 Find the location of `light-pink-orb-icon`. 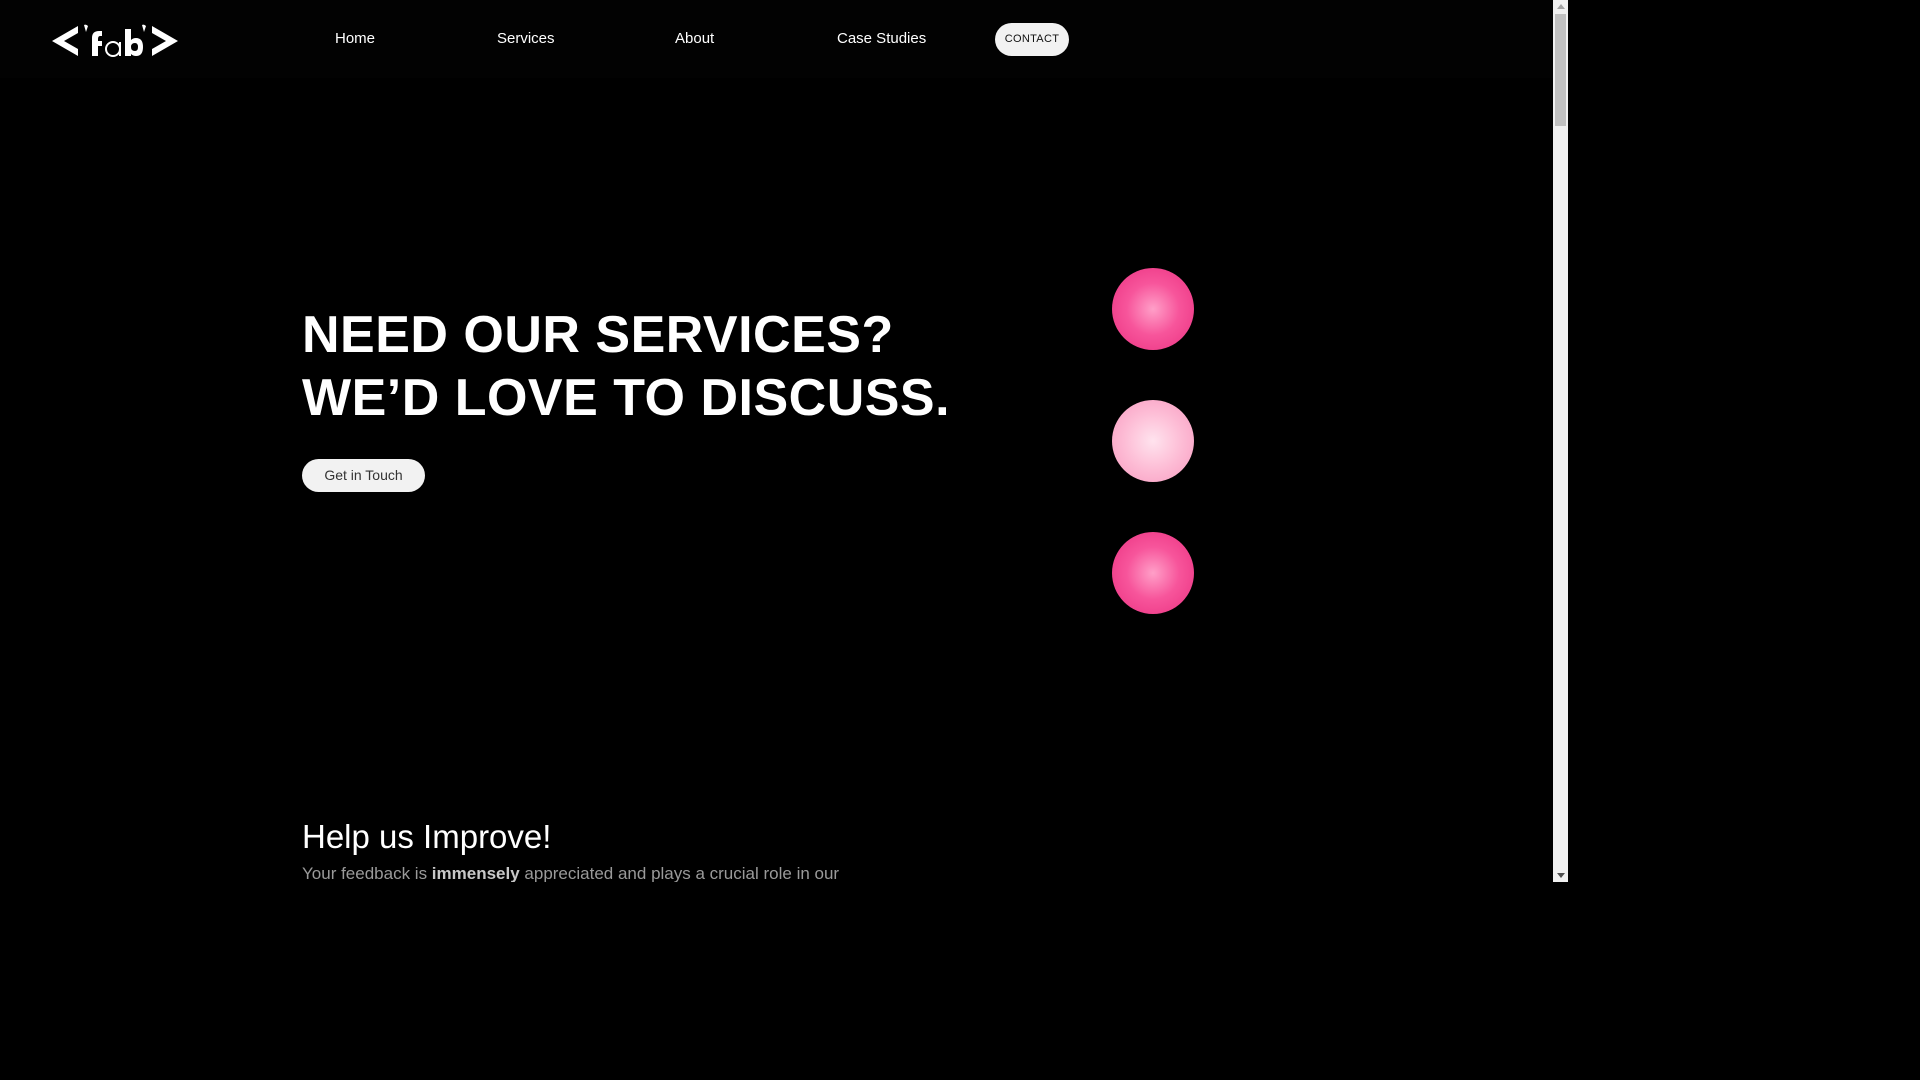

light-pink-orb-icon is located at coordinates (1153, 441).